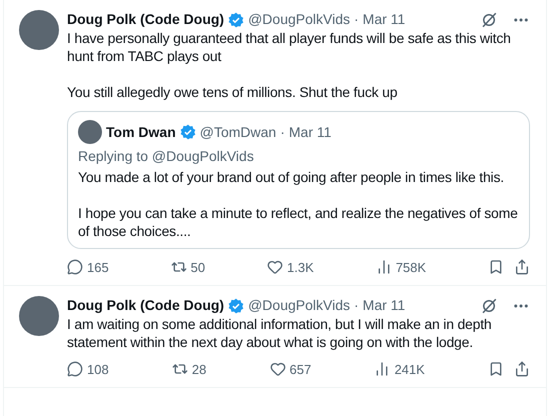  What do you see at coordinates (291, 369) in the screenshot?
I see `like-button: 657` at bounding box center [291, 369].